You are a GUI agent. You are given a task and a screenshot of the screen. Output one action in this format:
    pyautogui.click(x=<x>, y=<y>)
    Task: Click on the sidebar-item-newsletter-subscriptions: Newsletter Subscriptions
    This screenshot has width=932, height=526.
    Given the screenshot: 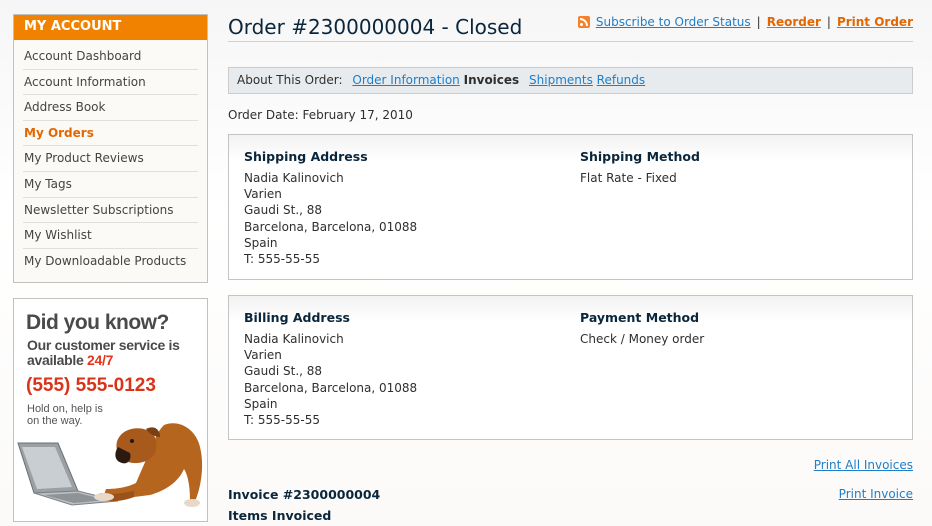 What is the action you would take?
    pyautogui.click(x=110, y=211)
    